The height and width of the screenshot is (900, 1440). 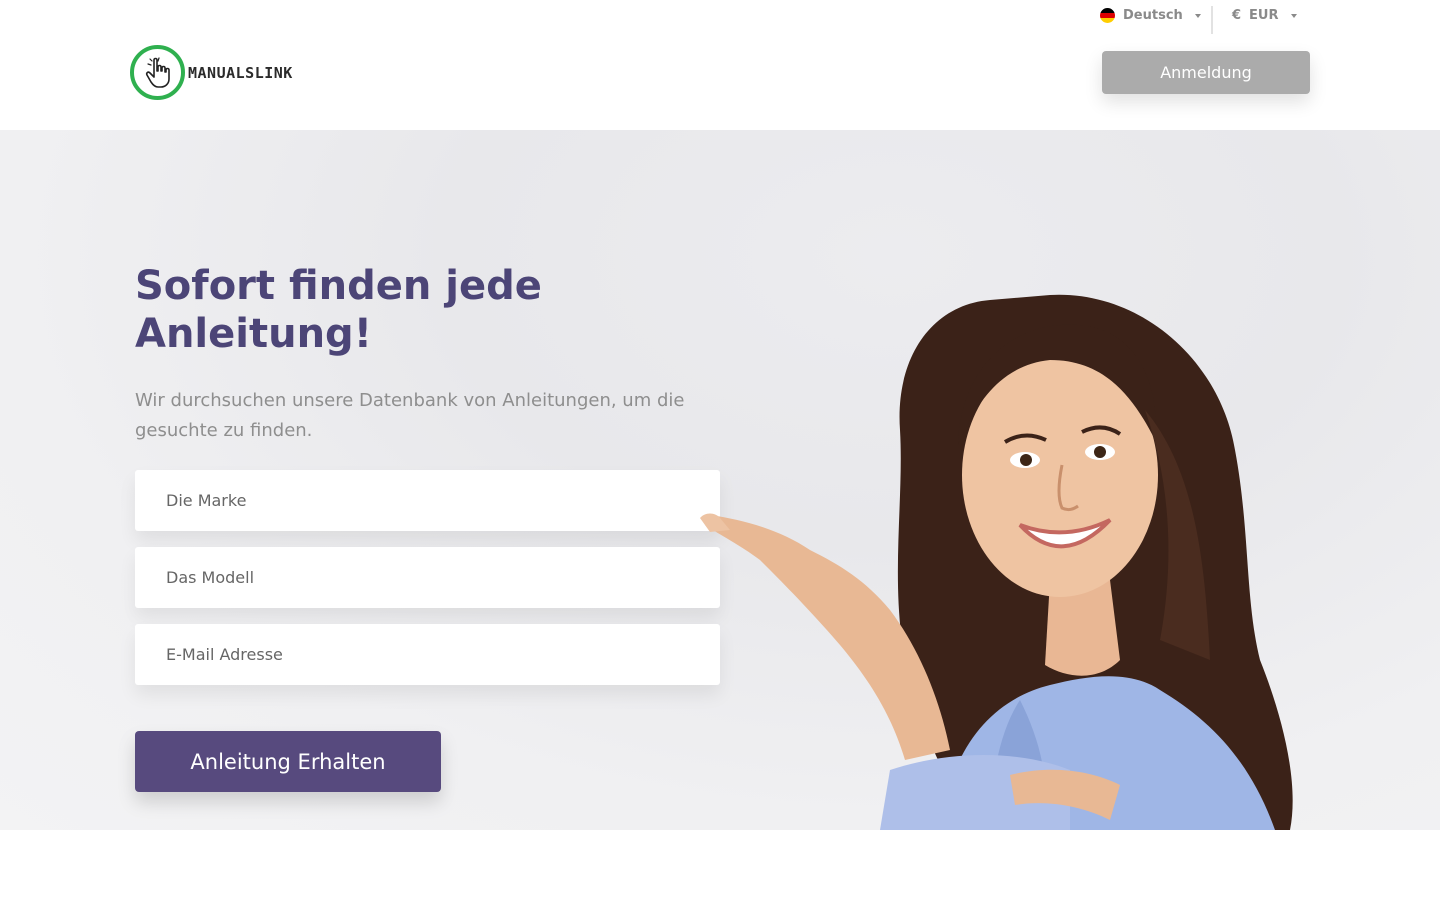 What do you see at coordinates (1153, 15) in the screenshot?
I see `language-label: Deutsch` at bounding box center [1153, 15].